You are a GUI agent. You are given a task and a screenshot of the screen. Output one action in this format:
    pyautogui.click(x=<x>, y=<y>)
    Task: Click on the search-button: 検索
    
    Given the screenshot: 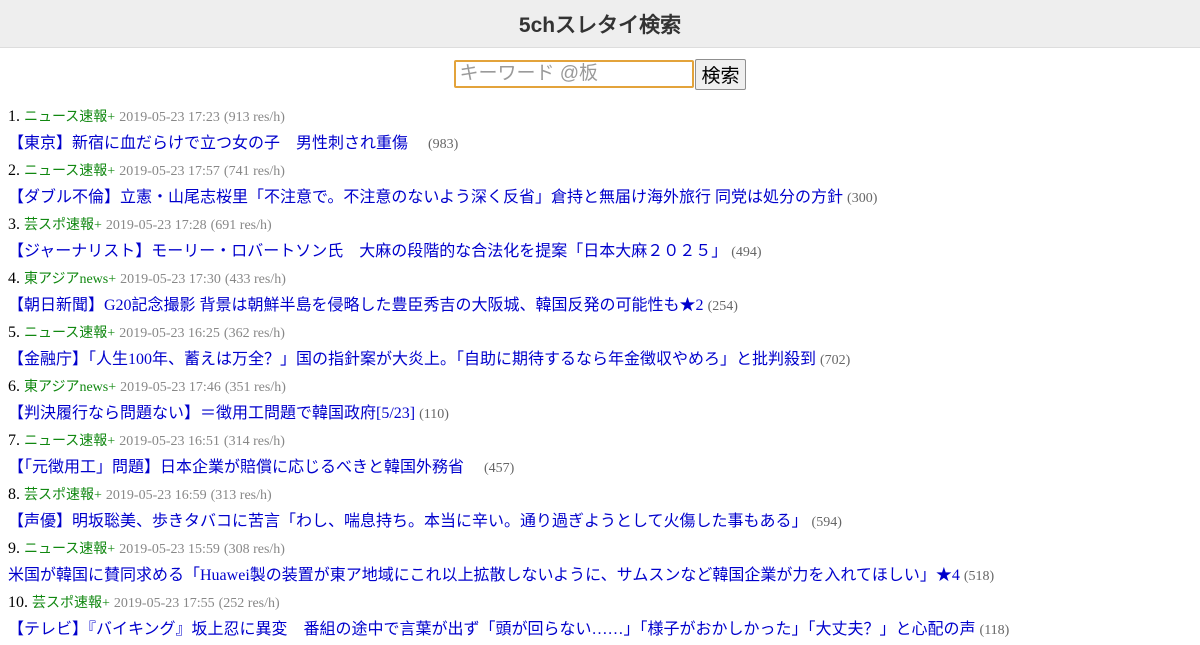 What is the action you would take?
    pyautogui.click(x=720, y=74)
    